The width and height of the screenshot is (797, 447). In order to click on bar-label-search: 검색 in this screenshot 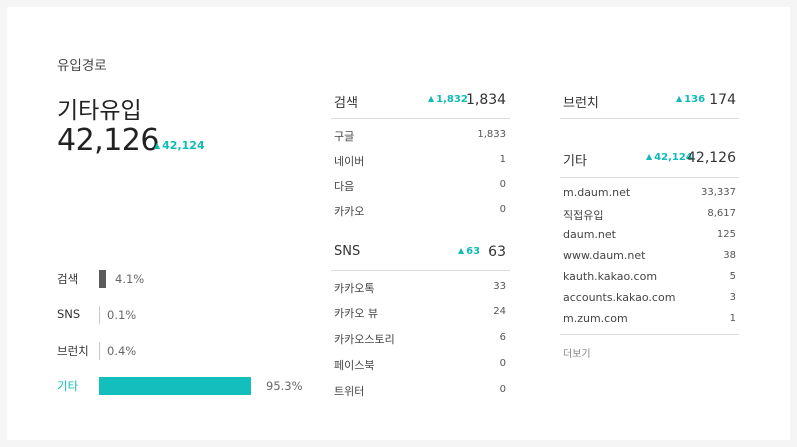, I will do `click(67, 279)`.